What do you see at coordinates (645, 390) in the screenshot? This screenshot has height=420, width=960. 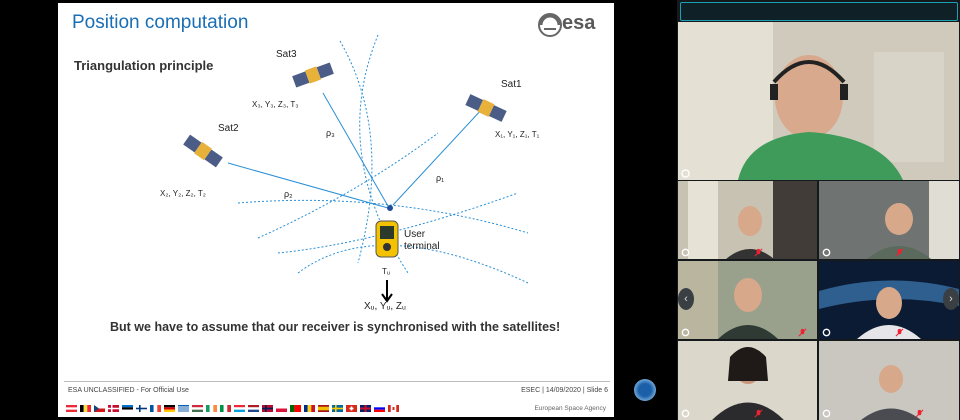 I see `pointer-cursor-icon` at bounding box center [645, 390].